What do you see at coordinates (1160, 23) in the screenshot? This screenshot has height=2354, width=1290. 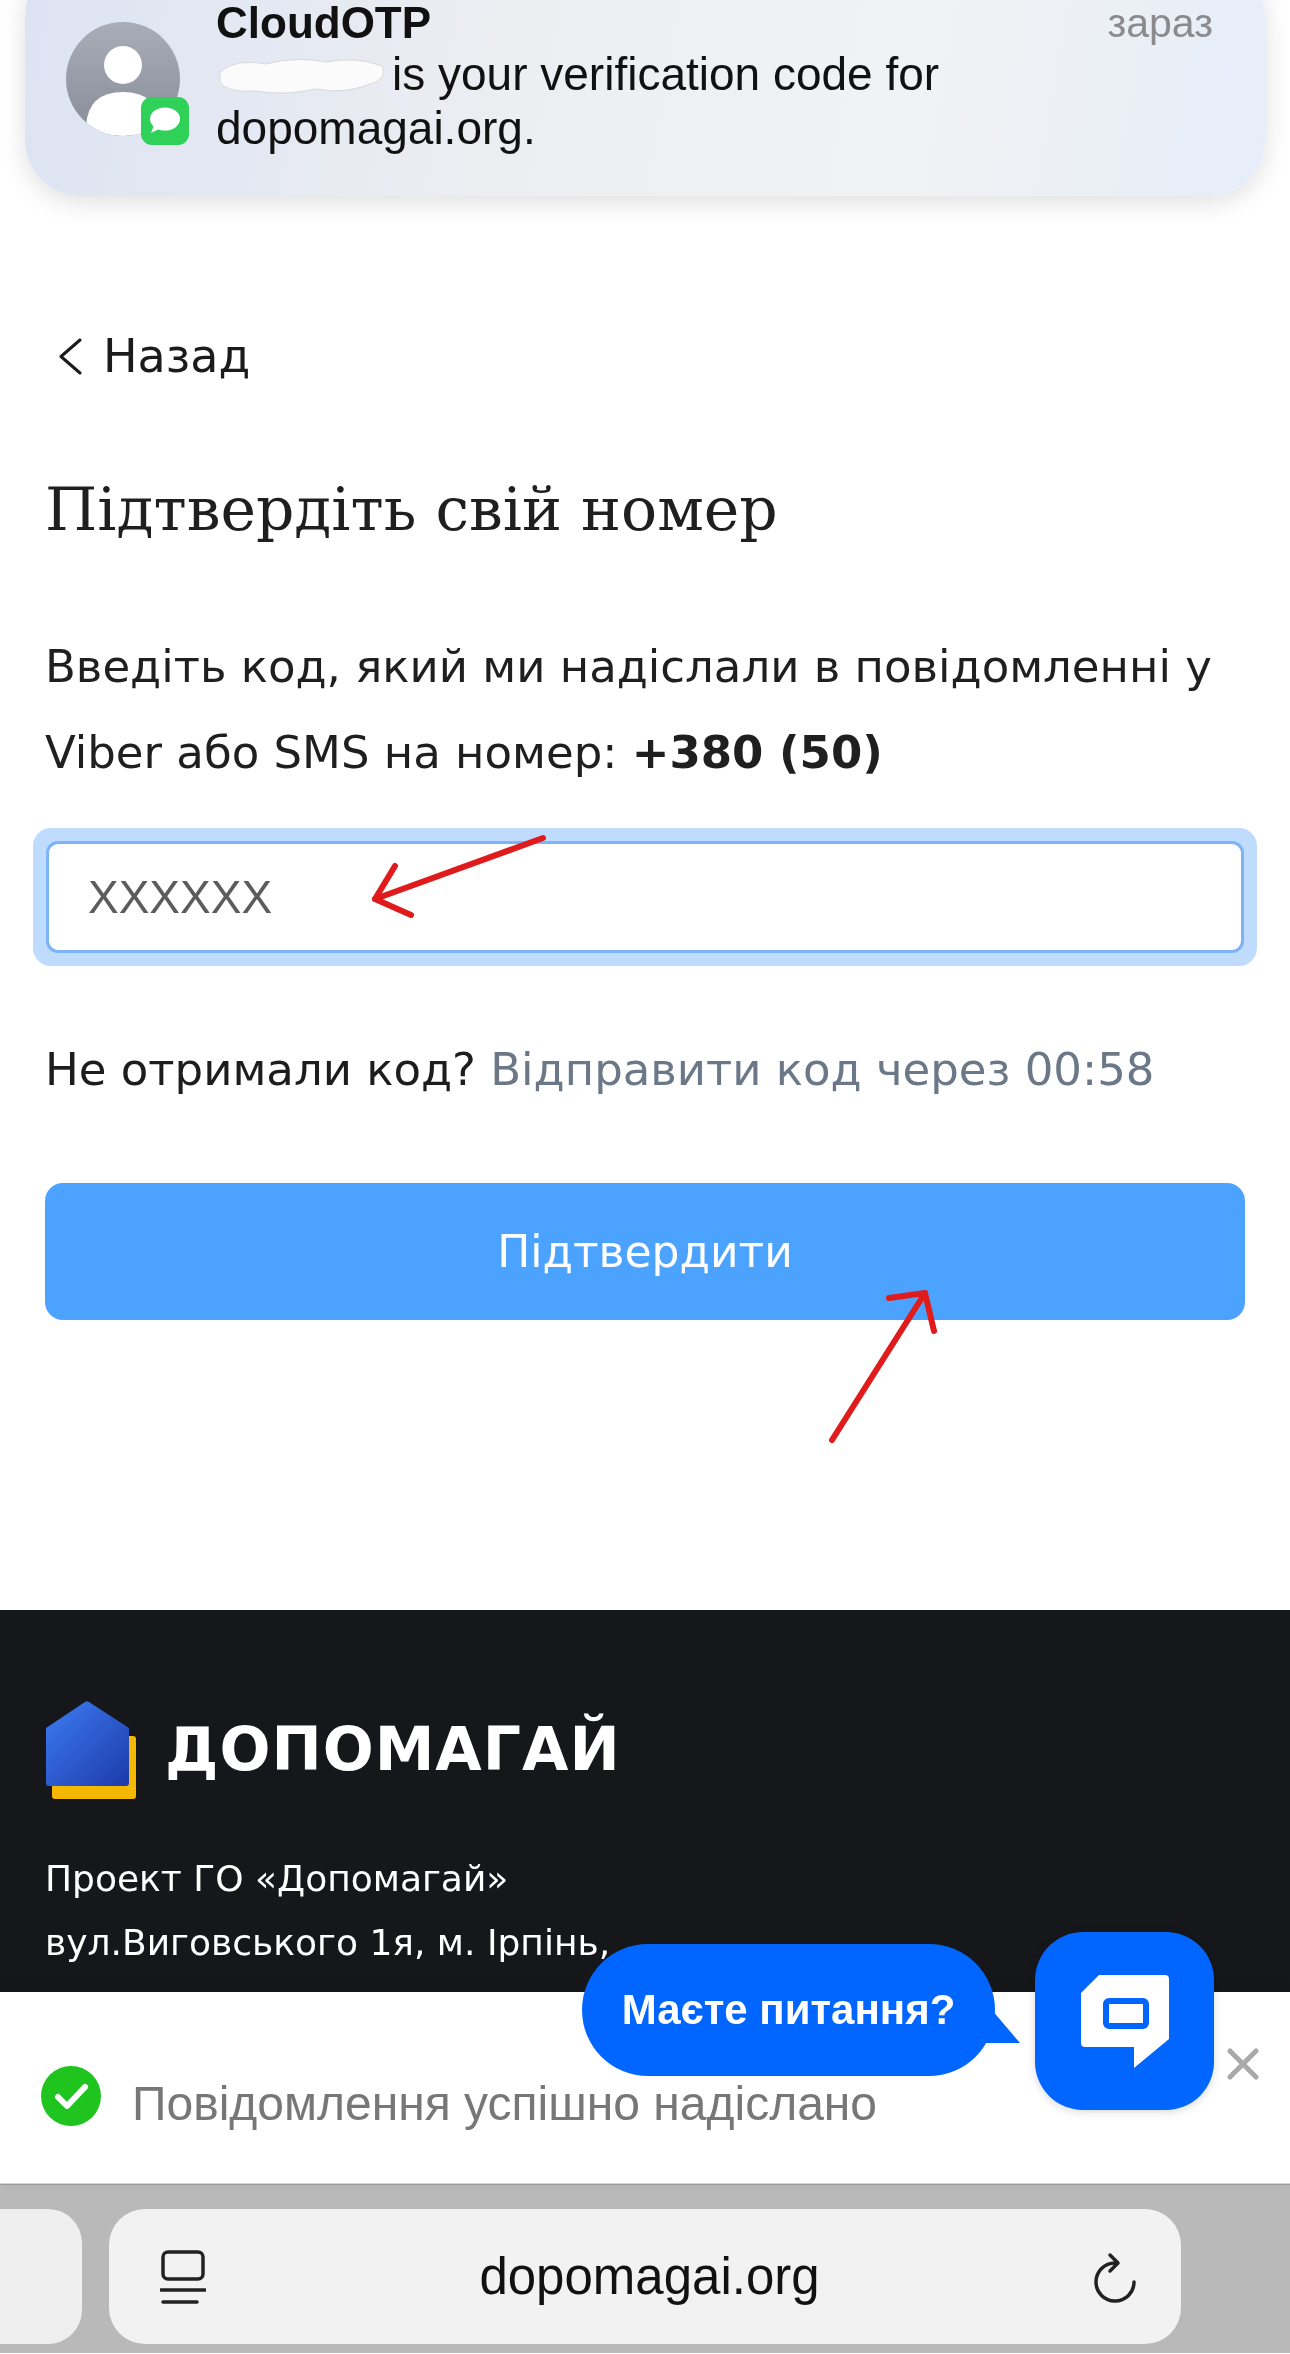 I see `timestamp: зараз` at bounding box center [1160, 23].